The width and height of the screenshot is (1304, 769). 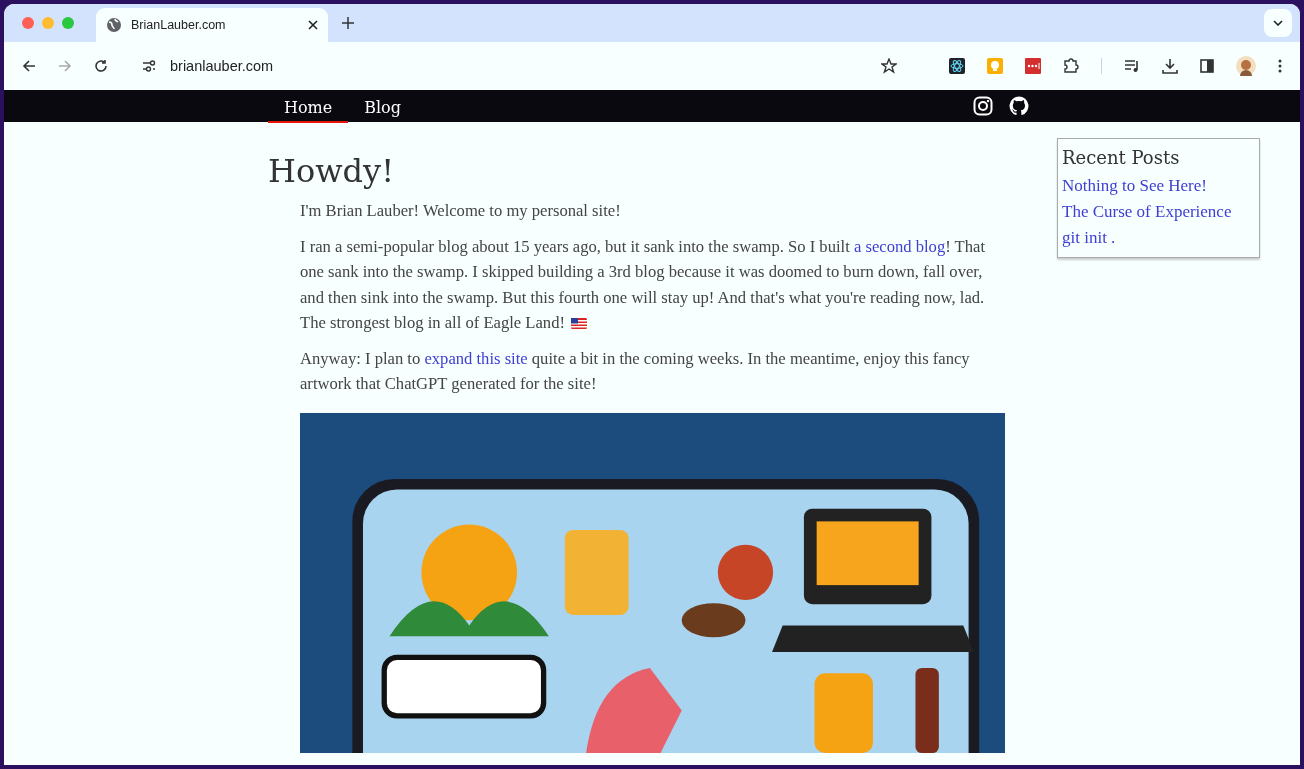 I want to click on tab-search-button, so click(x=1278, y=23).